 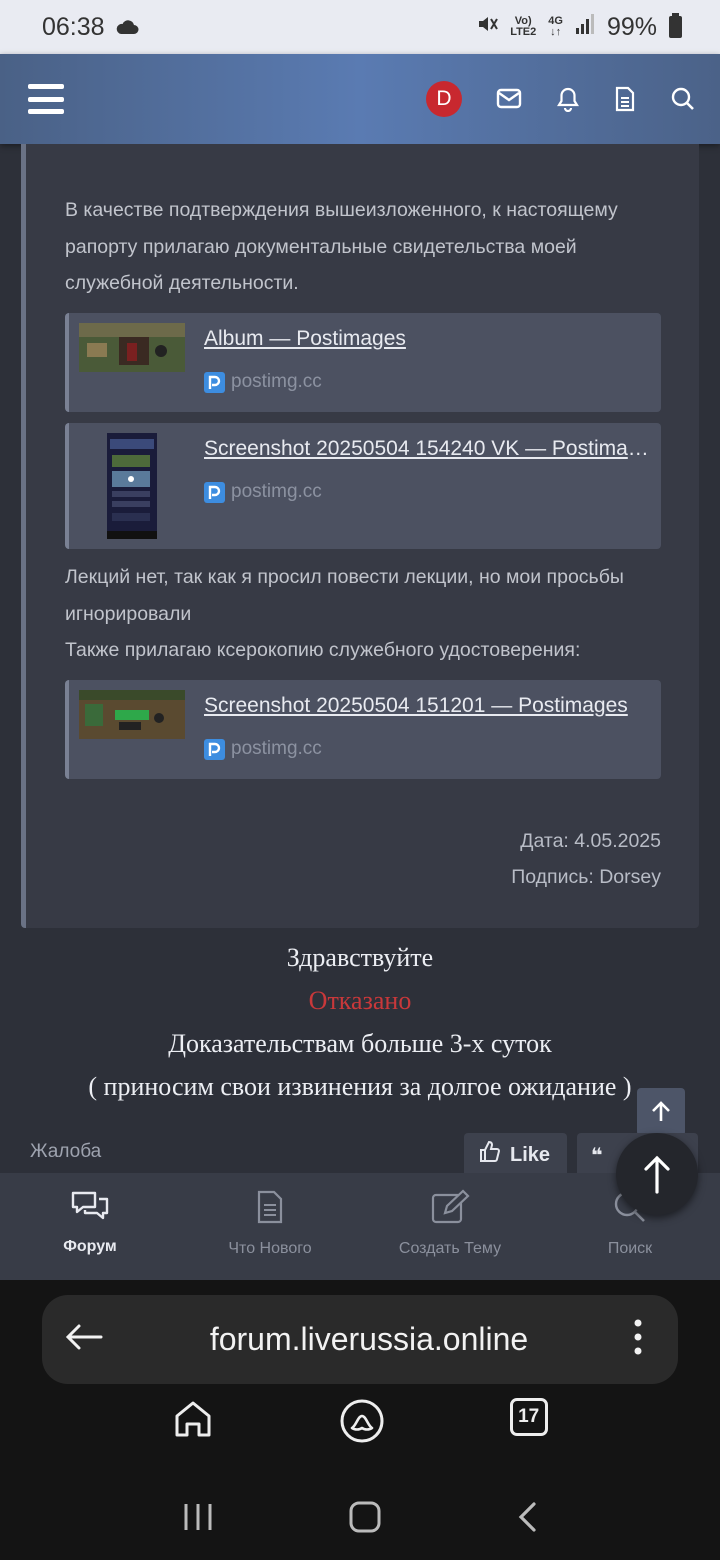 I want to click on nav-label: Форум, so click(x=90, y=1246).